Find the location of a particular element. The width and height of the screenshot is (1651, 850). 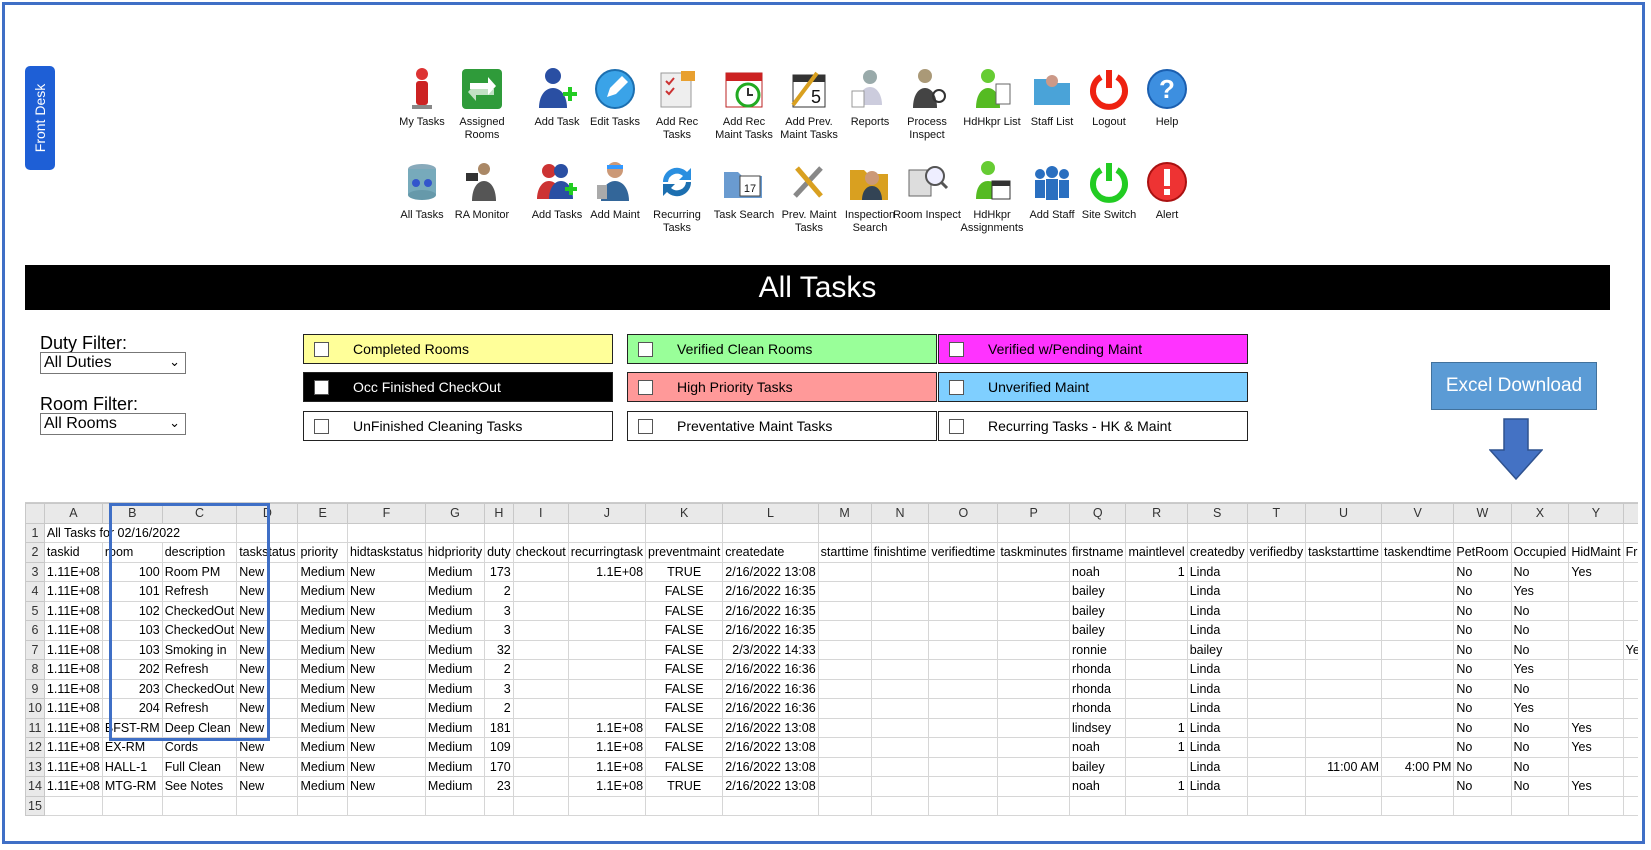

table-cell: 204 is located at coordinates (132, 708).